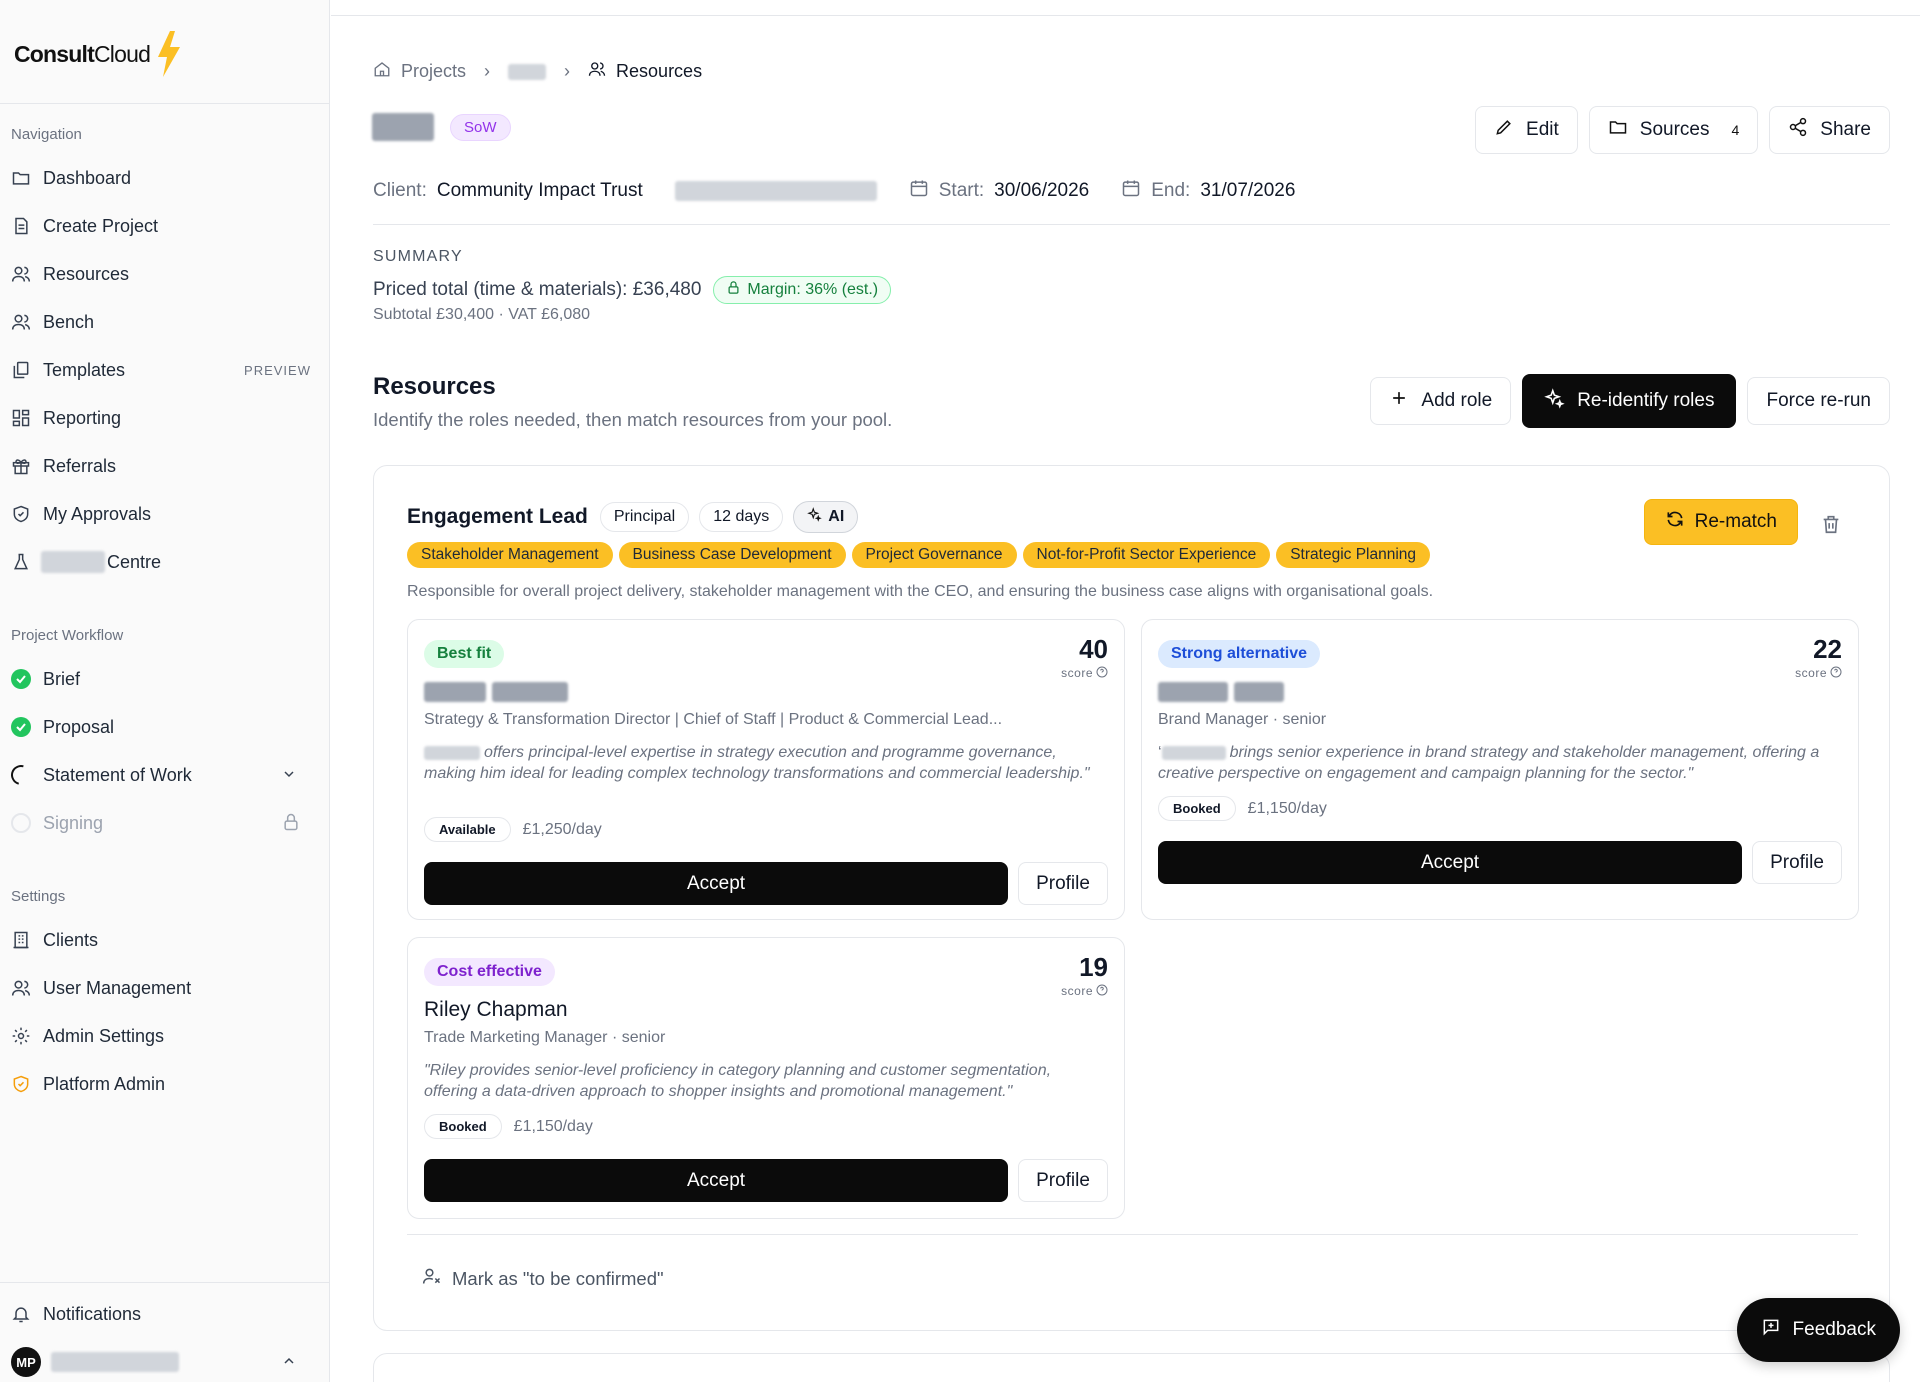  I want to click on chevron-down-icon, so click(289, 775).